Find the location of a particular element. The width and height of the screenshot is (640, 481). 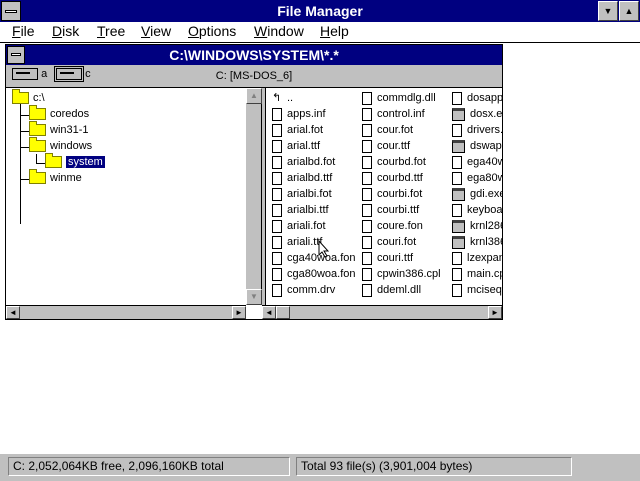

menu-window: Window is located at coordinates (279, 31).